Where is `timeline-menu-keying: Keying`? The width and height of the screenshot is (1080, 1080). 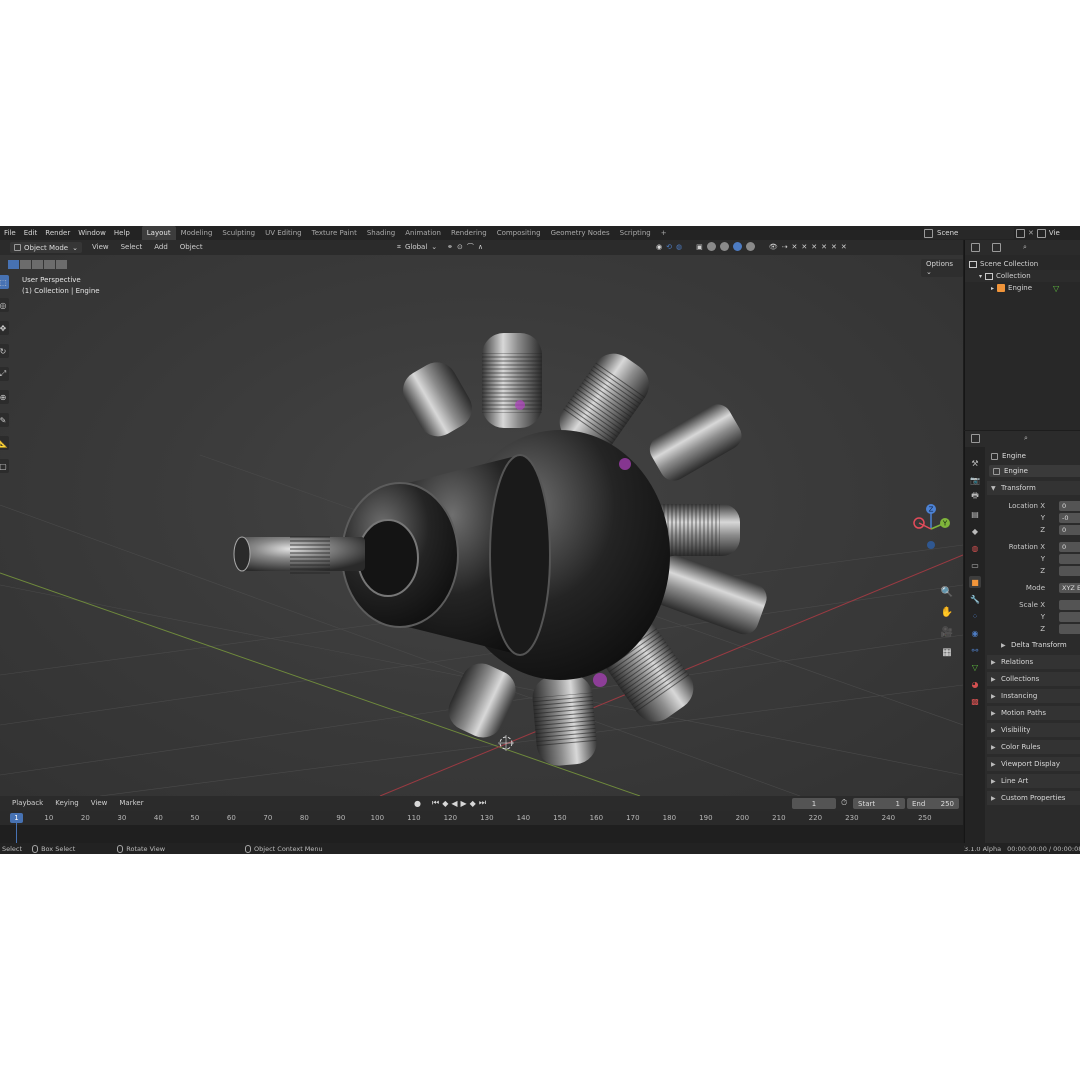
timeline-menu-keying: Keying is located at coordinates (67, 803).